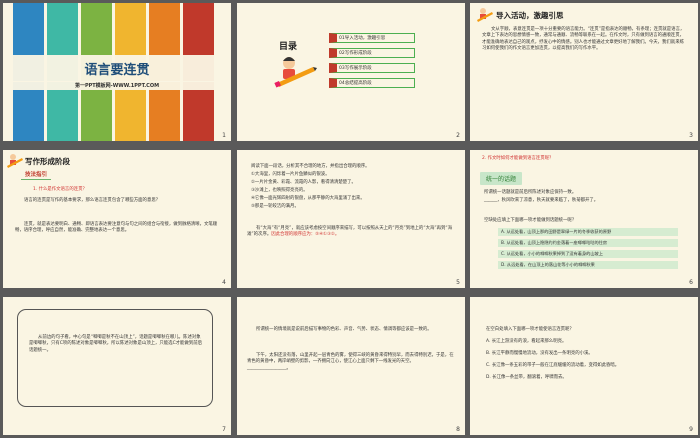  What do you see at coordinates (691, 282) in the screenshot?
I see `slide-number: 6` at bounding box center [691, 282].